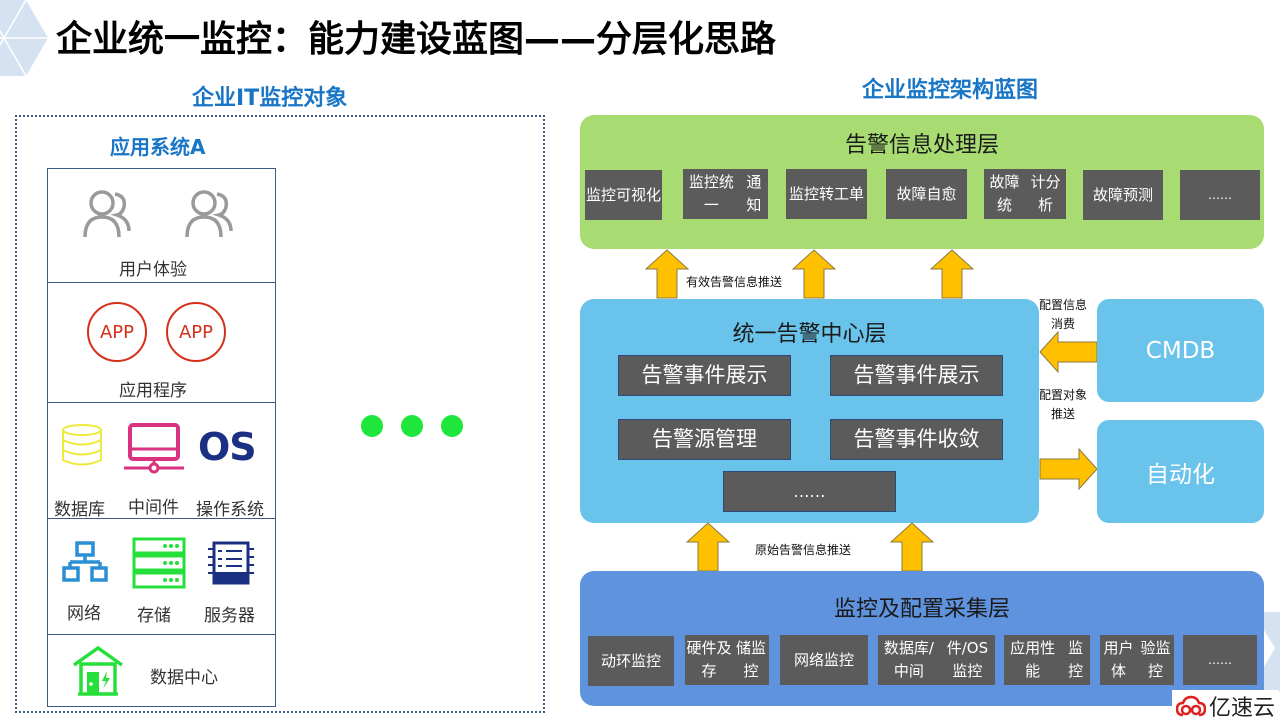 This screenshot has height=719, width=1280. What do you see at coordinates (921, 145) in the screenshot?
I see `layer-title: 告警信息处理层` at bounding box center [921, 145].